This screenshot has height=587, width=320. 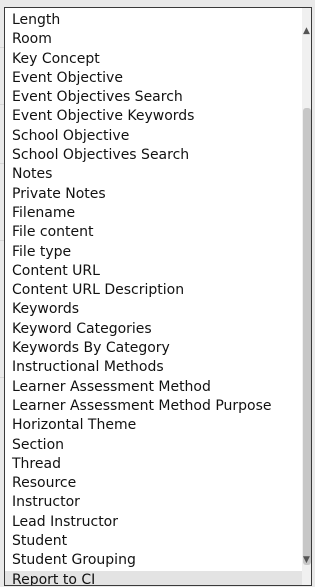 I want to click on option-thread: Thread, so click(x=158, y=464).